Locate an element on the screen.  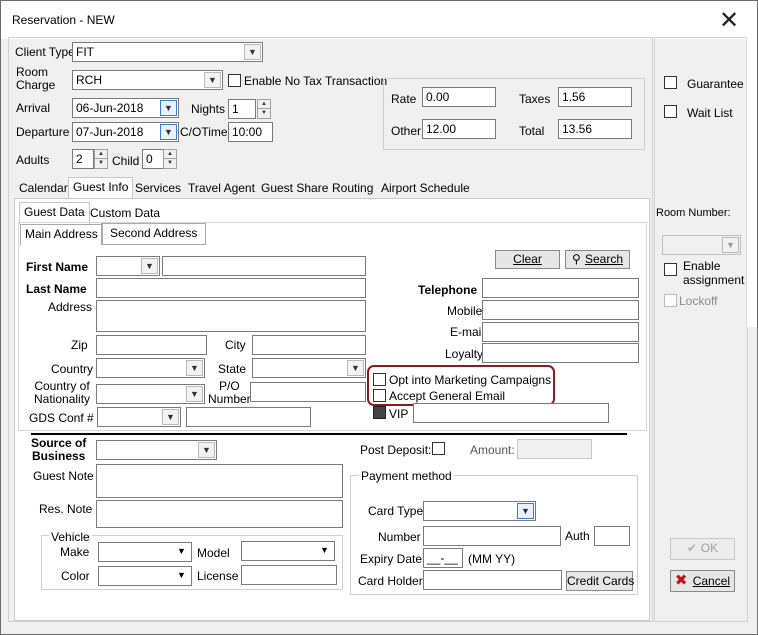
taxes-field: 1.56 is located at coordinates (595, 97).